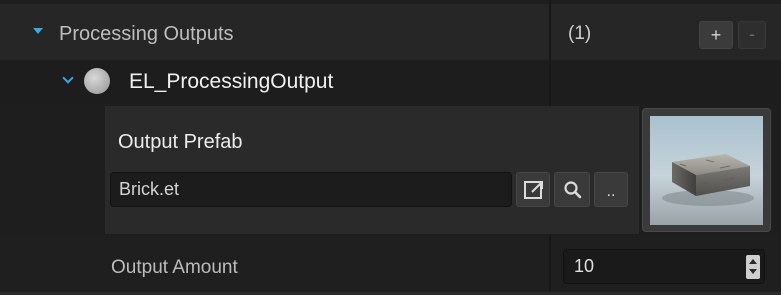  Describe the element at coordinates (716, 35) in the screenshot. I see `add-output-button: +` at that location.